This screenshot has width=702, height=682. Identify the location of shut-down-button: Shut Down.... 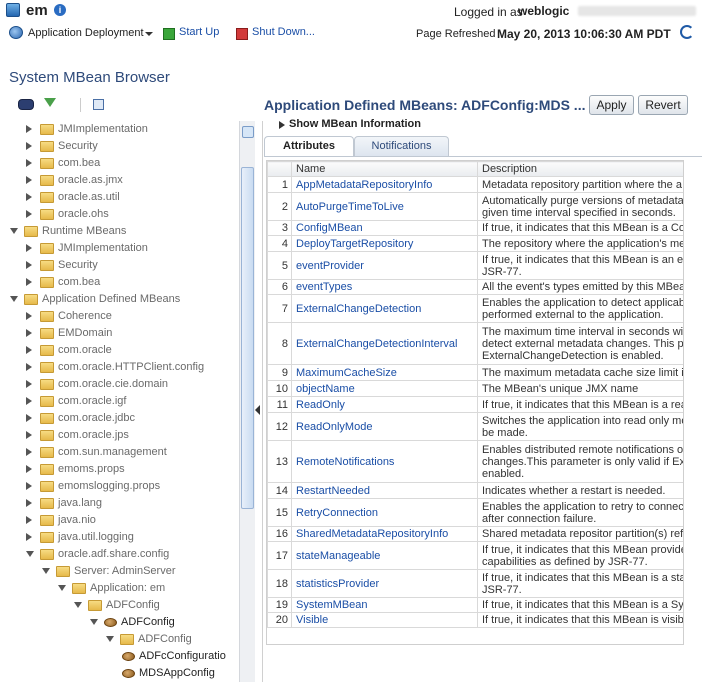
(283, 32).